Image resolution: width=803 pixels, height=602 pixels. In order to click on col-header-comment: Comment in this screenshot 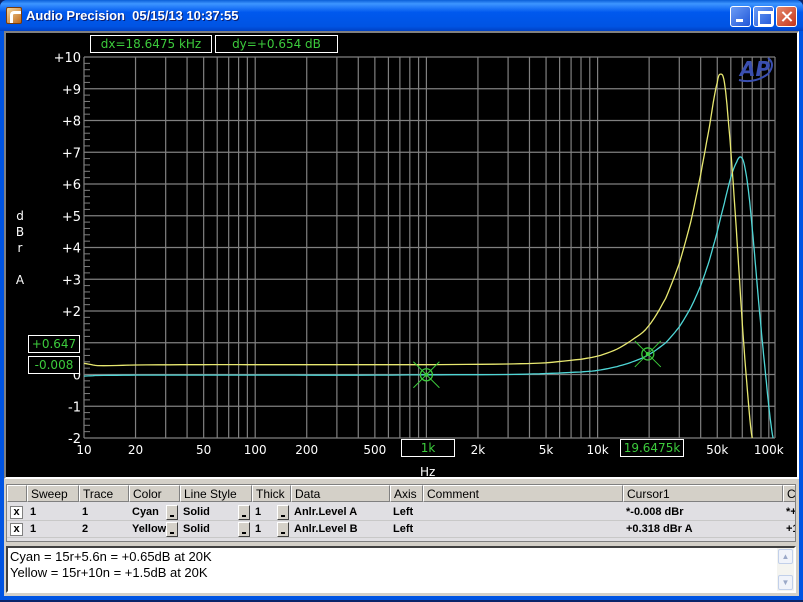, I will do `click(523, 493)`.